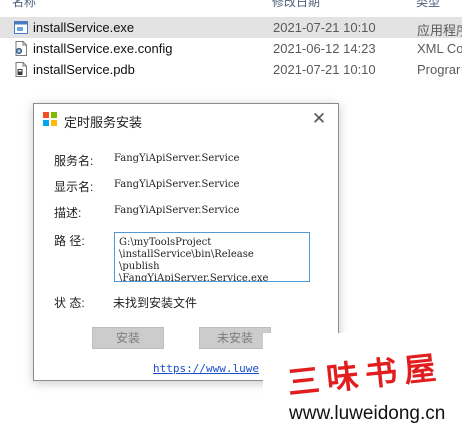  Describe the element at coordinates (177, 158) in the screenshot. I see `service-name-value: FangYiApiServer.Service` at that location.